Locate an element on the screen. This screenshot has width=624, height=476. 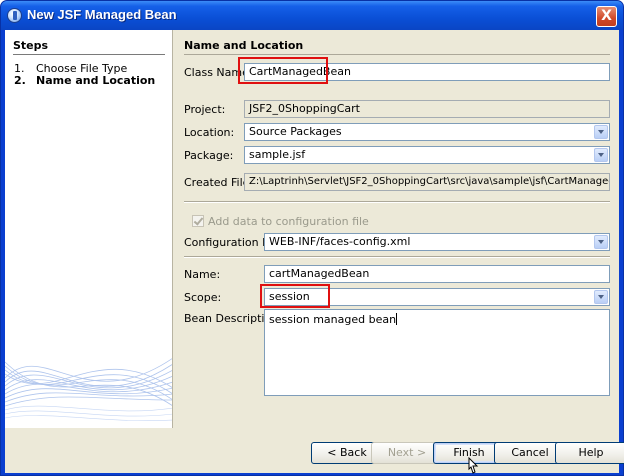
package-label: Package: is located at coordinates (209, 155).